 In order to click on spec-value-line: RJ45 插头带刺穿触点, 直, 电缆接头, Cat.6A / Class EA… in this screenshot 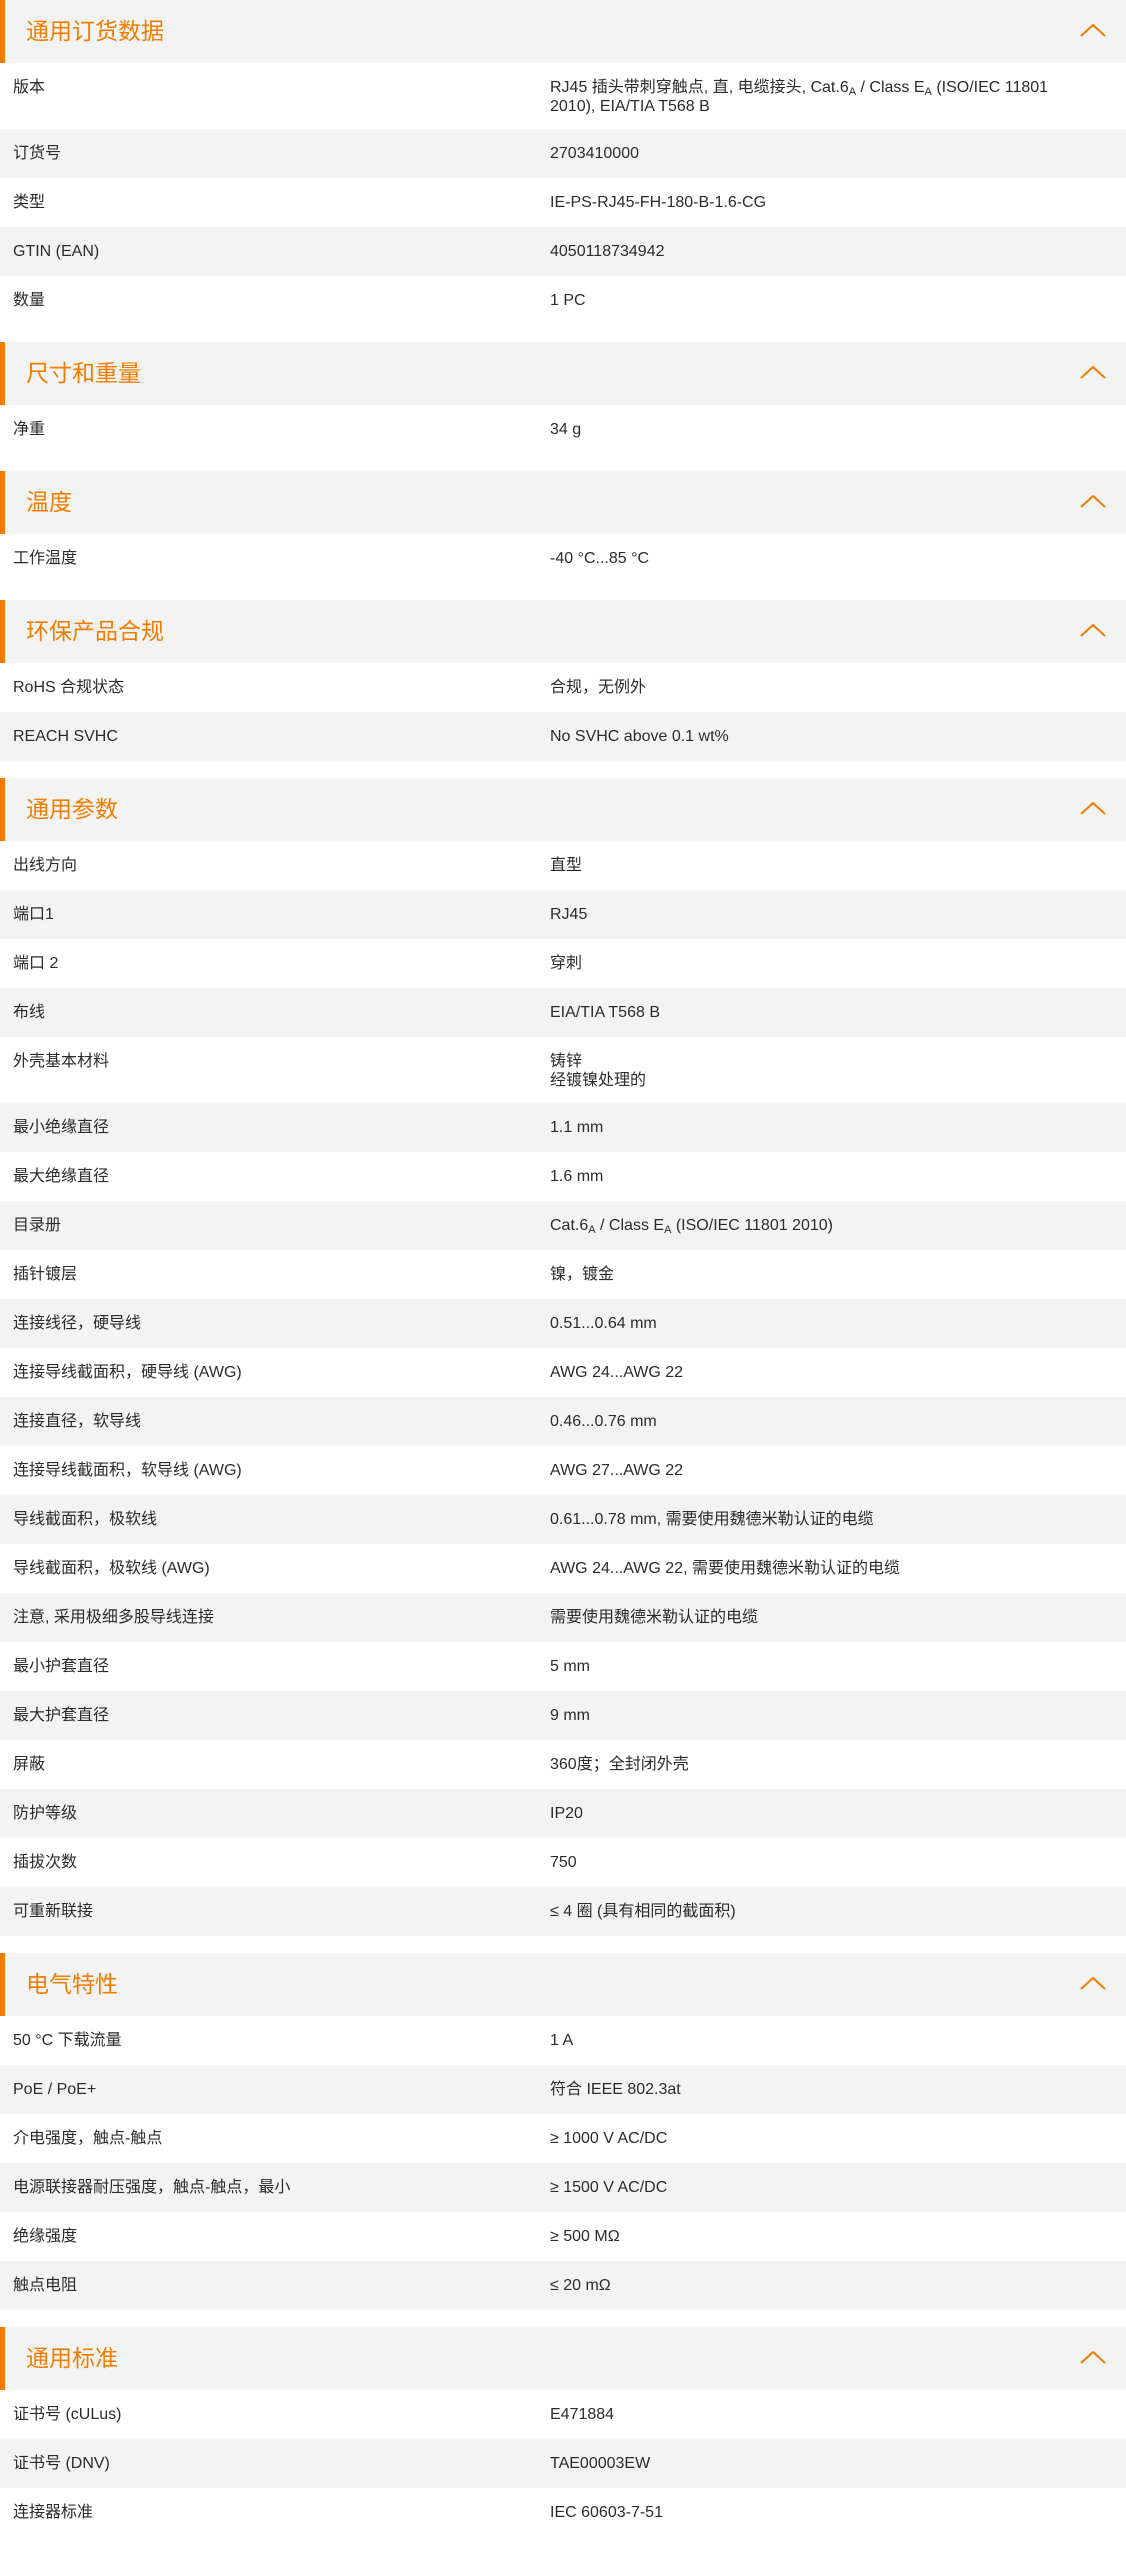, I will do `click(832, 88)`.